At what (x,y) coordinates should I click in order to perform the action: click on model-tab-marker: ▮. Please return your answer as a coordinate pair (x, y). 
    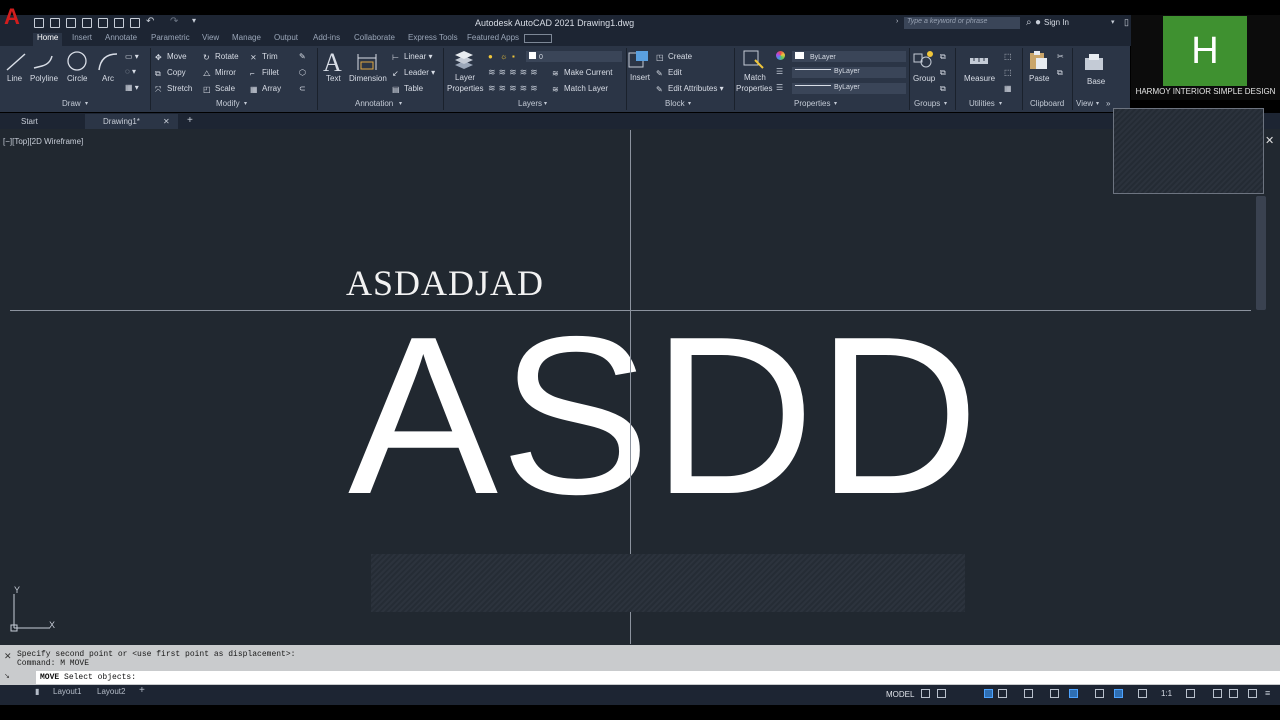
    Looking at the image, I should click on (37, 691).